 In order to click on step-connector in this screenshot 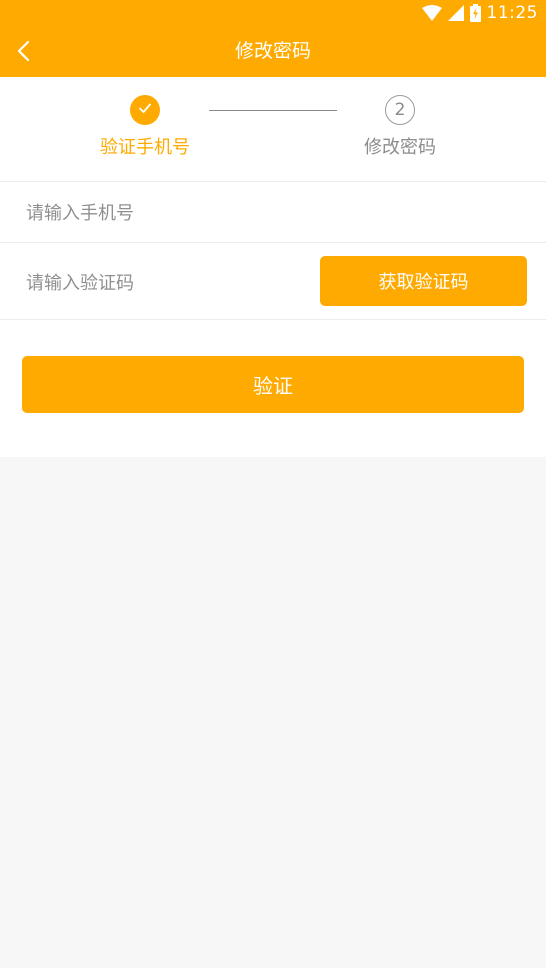, I will do `click(273, 110)`.